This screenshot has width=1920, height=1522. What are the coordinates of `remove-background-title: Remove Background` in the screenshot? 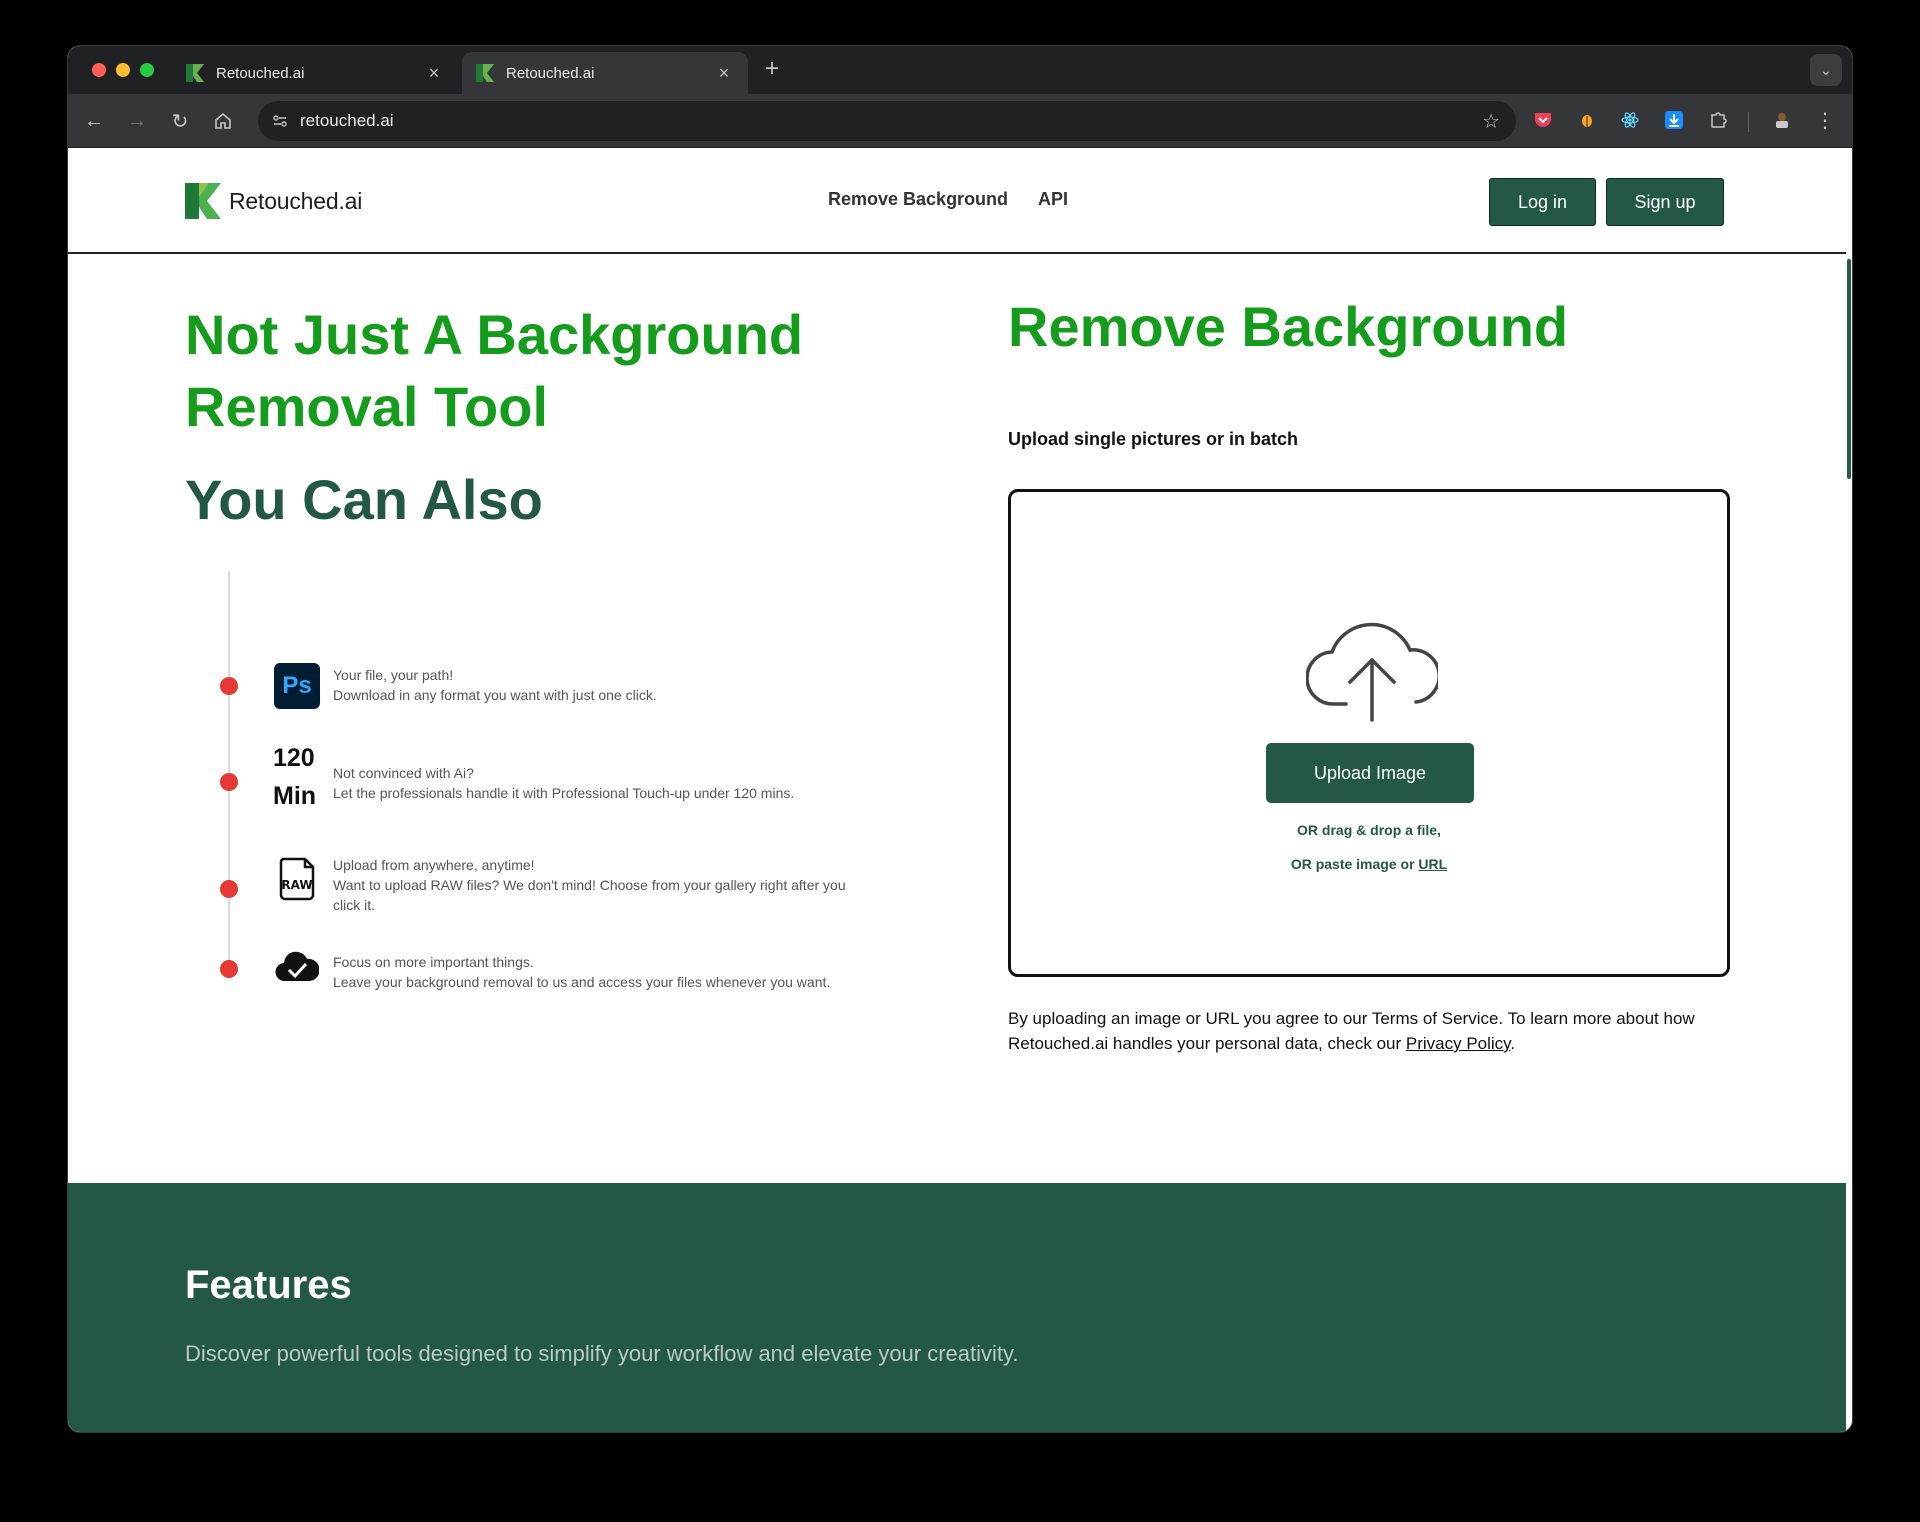 It's located at (1288, 326).